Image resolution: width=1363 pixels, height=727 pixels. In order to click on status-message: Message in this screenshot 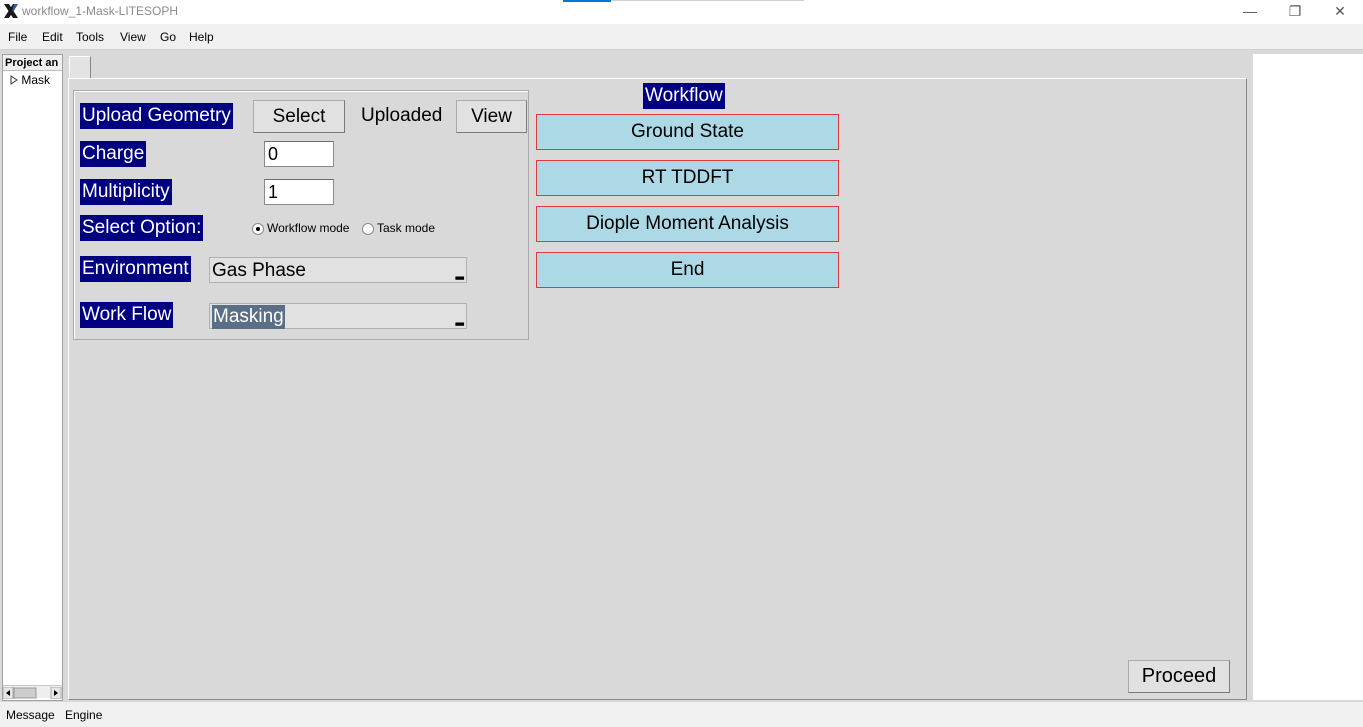, I will do `click(30, 715)`.